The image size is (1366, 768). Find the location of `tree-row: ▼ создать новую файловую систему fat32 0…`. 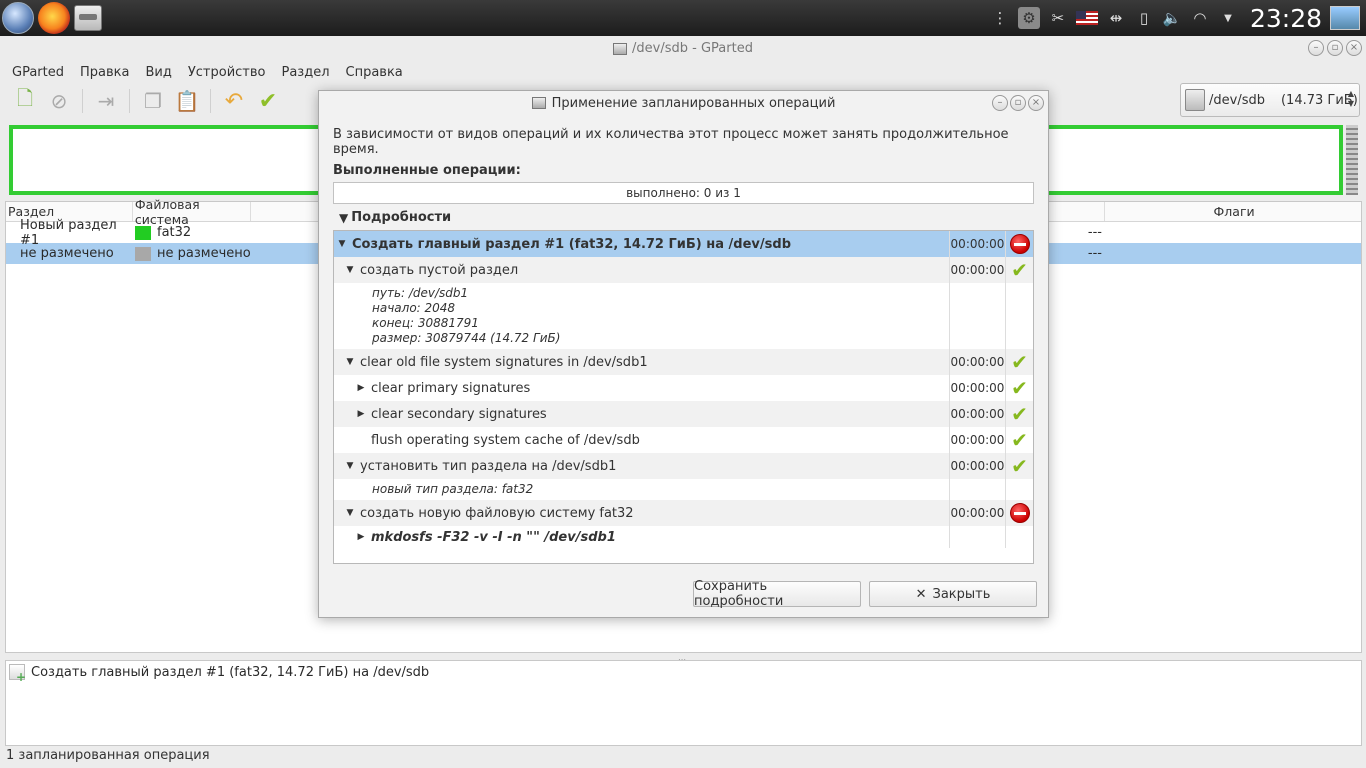

tree-row: ▼ создать новую файловую систему fat32 0… is located at coordinates (683, 513).